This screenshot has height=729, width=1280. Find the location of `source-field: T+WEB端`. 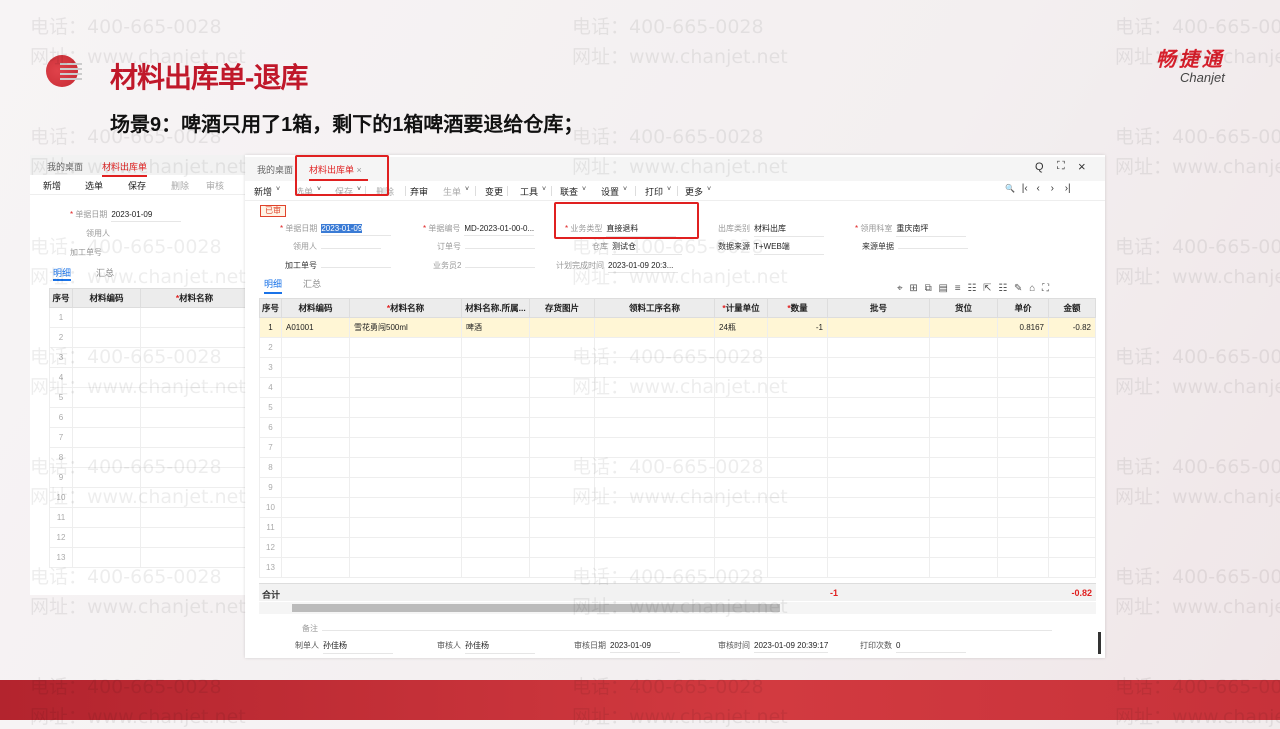

source-field: T+WEB端 is located at coordinates (789, 248).